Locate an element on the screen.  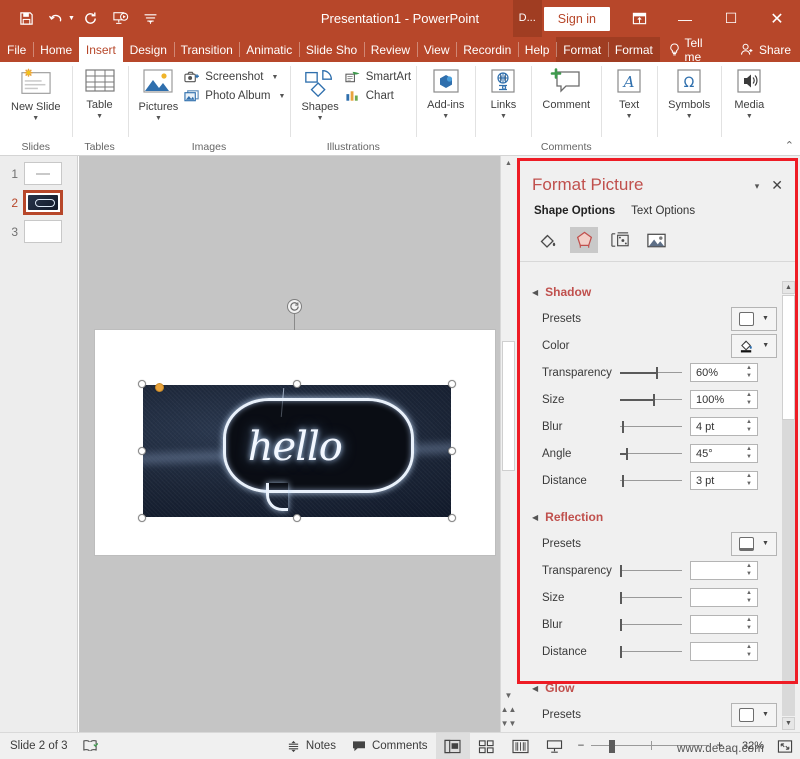
section-header-reflection: ◀ Reflection is located at coordinates (657, 512).